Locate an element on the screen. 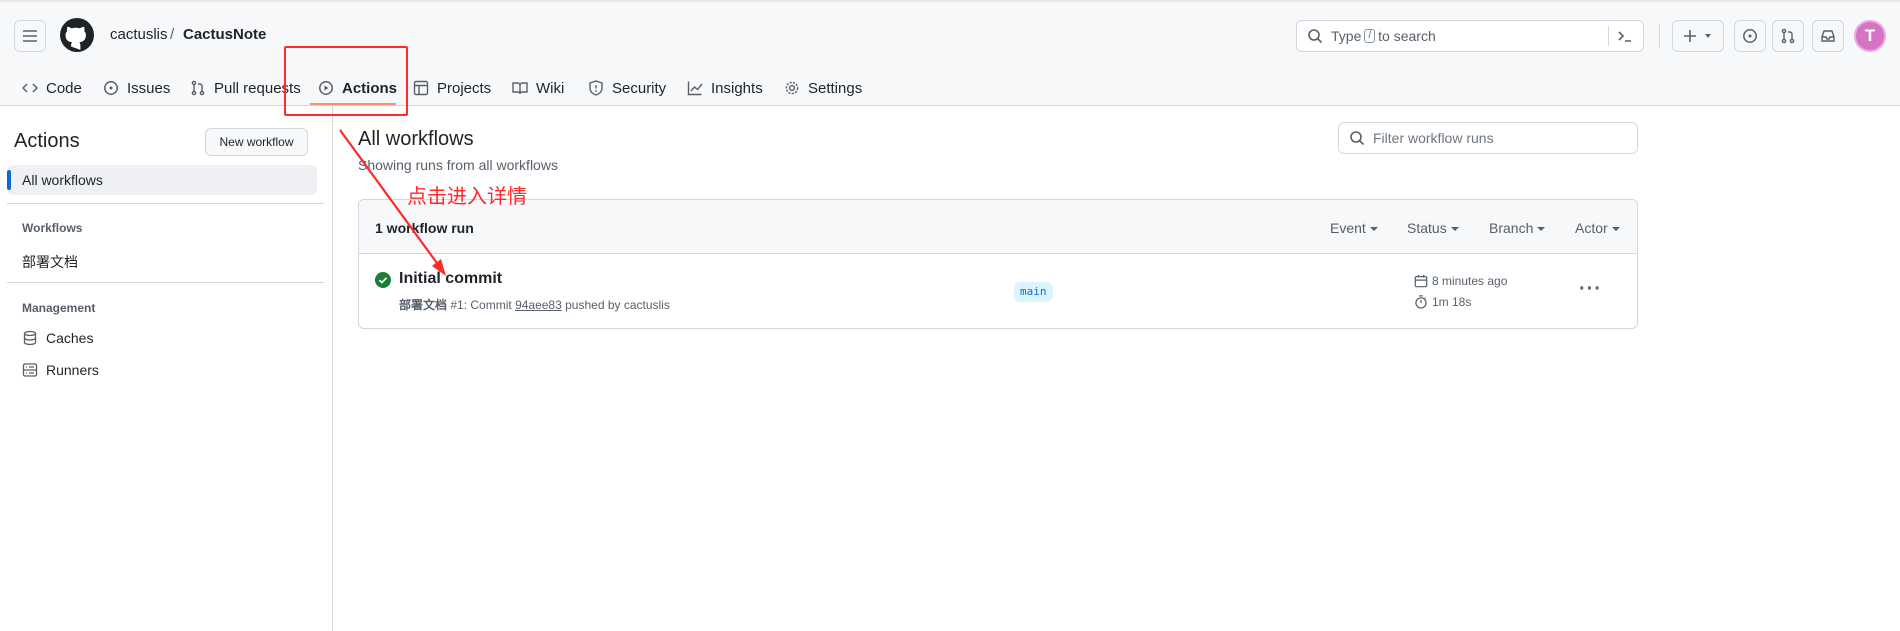 The image size is (1900, 631). table-header: 1 workflow run Event Status Branch Actor is located at coordinates (998, 227).